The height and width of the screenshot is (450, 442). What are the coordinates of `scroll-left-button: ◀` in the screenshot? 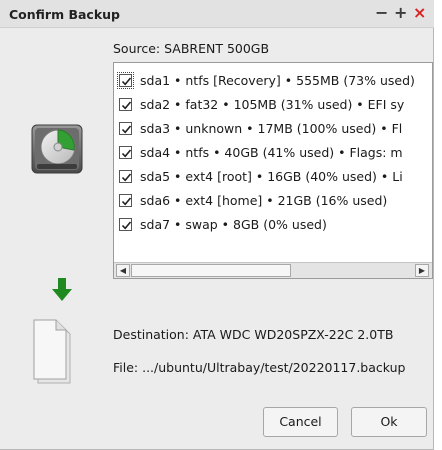 It's located at (123, 270).